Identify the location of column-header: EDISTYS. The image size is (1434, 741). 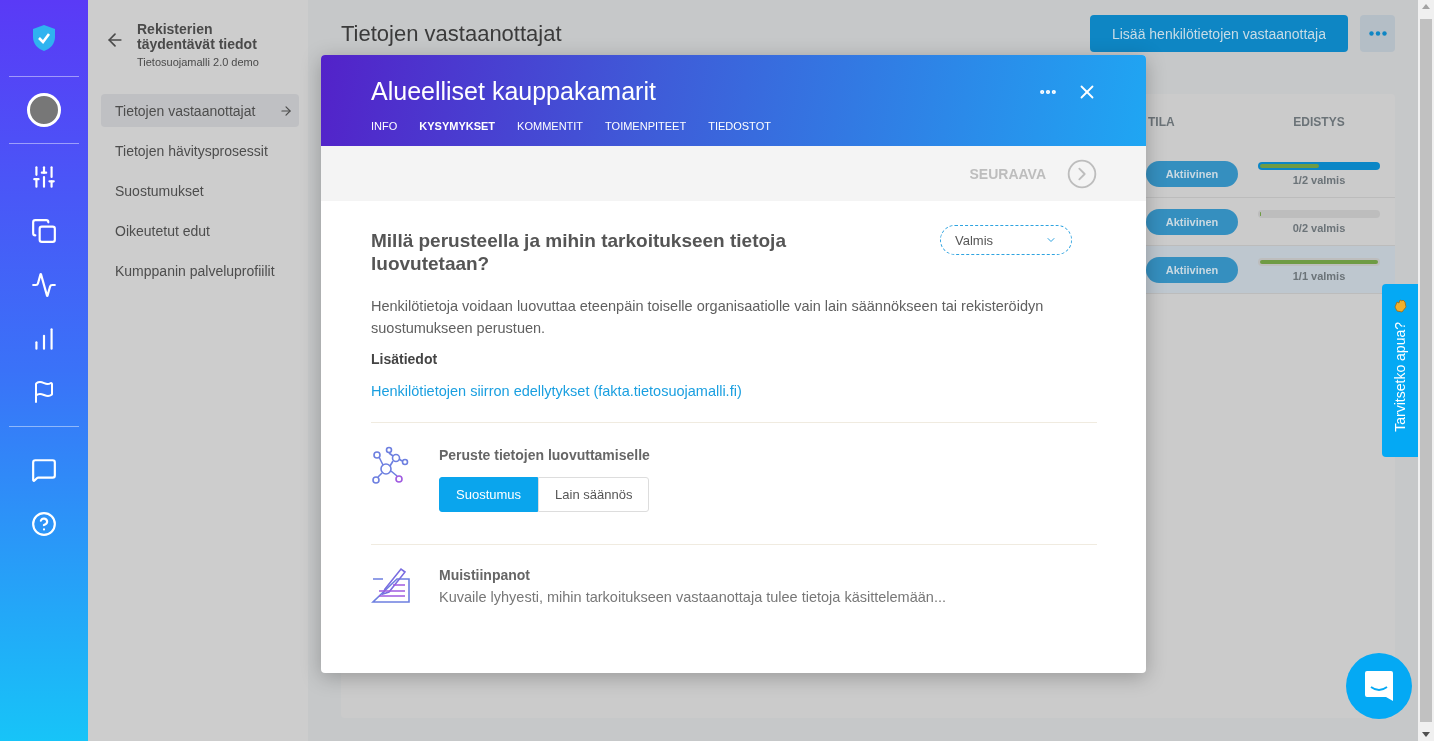
(1319, 122).